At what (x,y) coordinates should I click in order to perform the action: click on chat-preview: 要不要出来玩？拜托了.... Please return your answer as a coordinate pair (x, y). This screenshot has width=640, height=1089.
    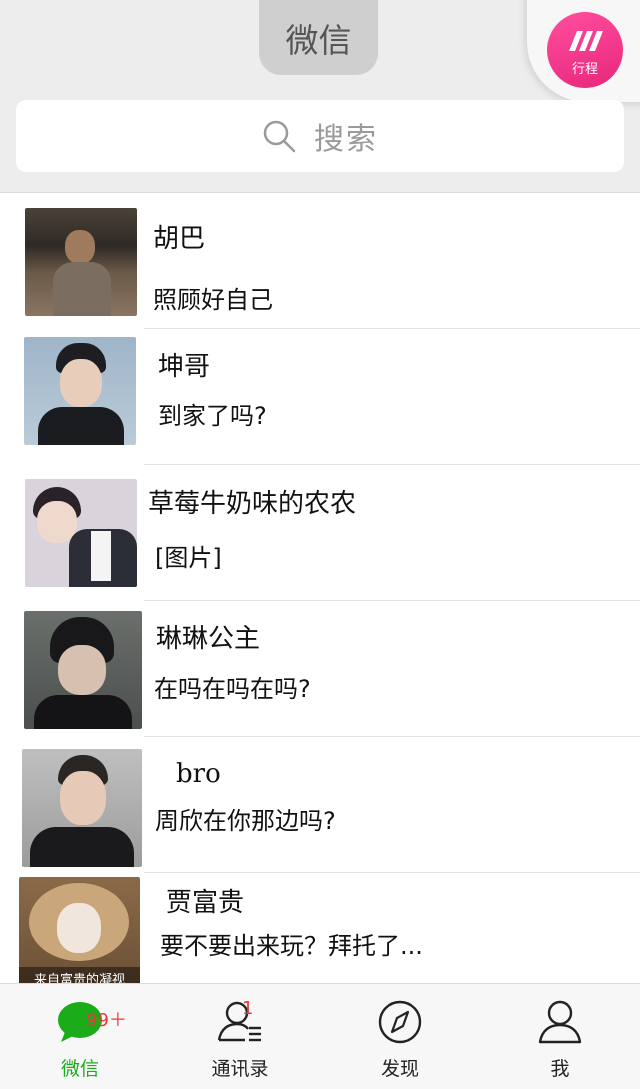
    Looking at the image, I should click on (291, 946).